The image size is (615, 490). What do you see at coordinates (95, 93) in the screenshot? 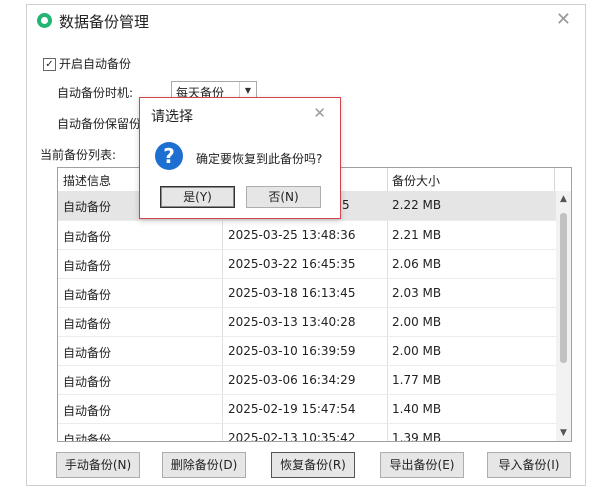
I see `backup-timing-label: 自动备份时机:` at bounding box center [95, 93].